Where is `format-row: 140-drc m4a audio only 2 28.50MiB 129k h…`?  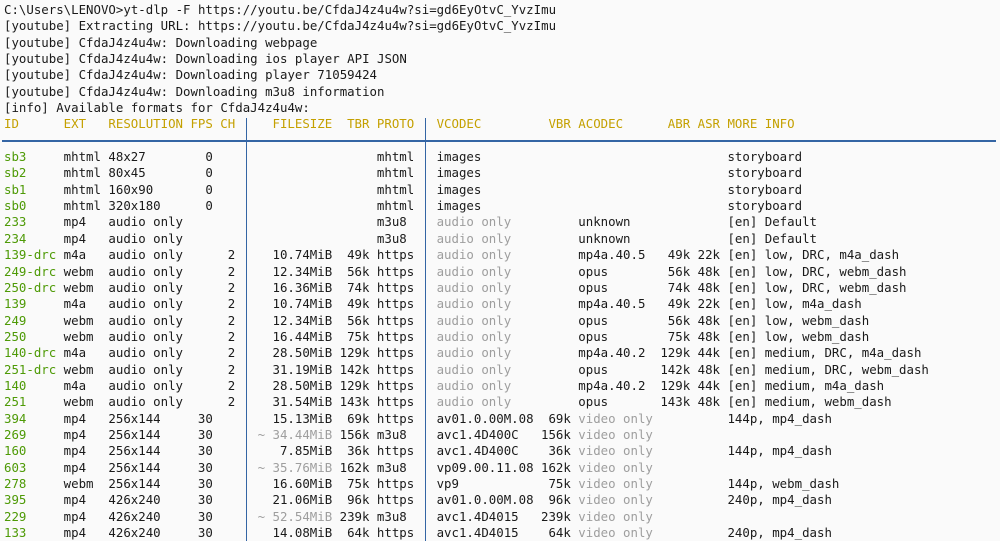
format-row: 140-drc m4a audio only 2 28.50MiB 129k h… is located at coordinates (502, 353).